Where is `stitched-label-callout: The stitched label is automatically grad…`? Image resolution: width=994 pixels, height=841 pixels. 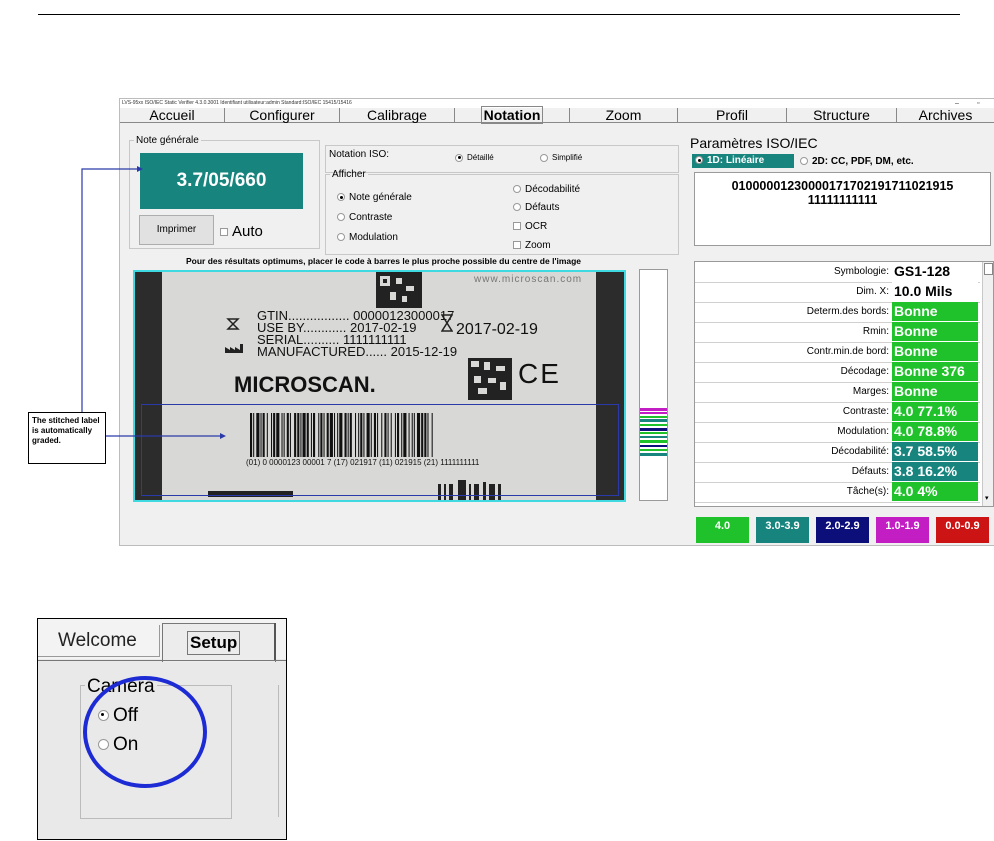
stitched-label-callout: The stitched label is automatically grad… is located at coordinates (67, 438).